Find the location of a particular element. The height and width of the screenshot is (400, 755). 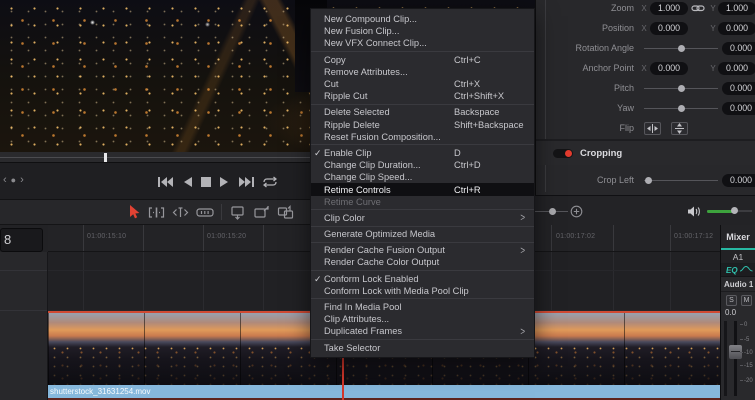

menu-item-enable-clip: ✓ Enable Clip D is located at coordinates (422, 153).